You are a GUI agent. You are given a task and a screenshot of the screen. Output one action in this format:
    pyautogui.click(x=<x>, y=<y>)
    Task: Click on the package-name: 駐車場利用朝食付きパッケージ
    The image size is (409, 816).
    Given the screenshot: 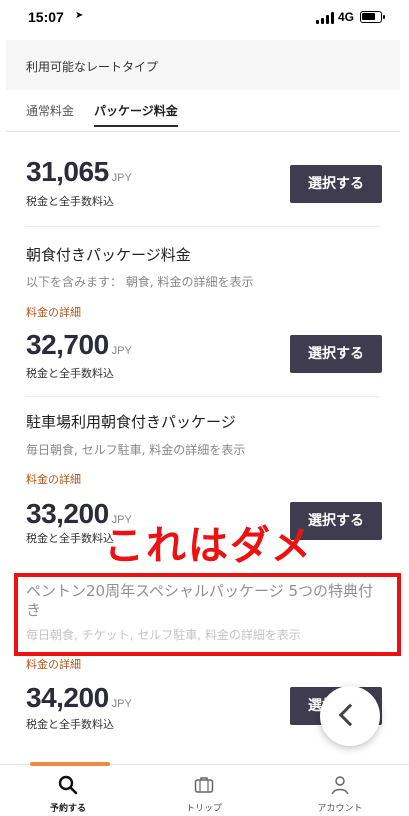 What is the action you would take?
    pyautogui.click(x=131, y=422)
    